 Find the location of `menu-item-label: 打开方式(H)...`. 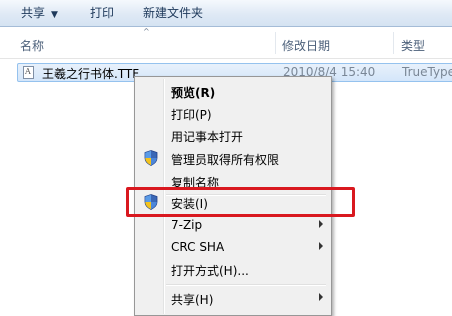

menu-item-label: 打开方式(H)... is located at coordinates (210, 271).